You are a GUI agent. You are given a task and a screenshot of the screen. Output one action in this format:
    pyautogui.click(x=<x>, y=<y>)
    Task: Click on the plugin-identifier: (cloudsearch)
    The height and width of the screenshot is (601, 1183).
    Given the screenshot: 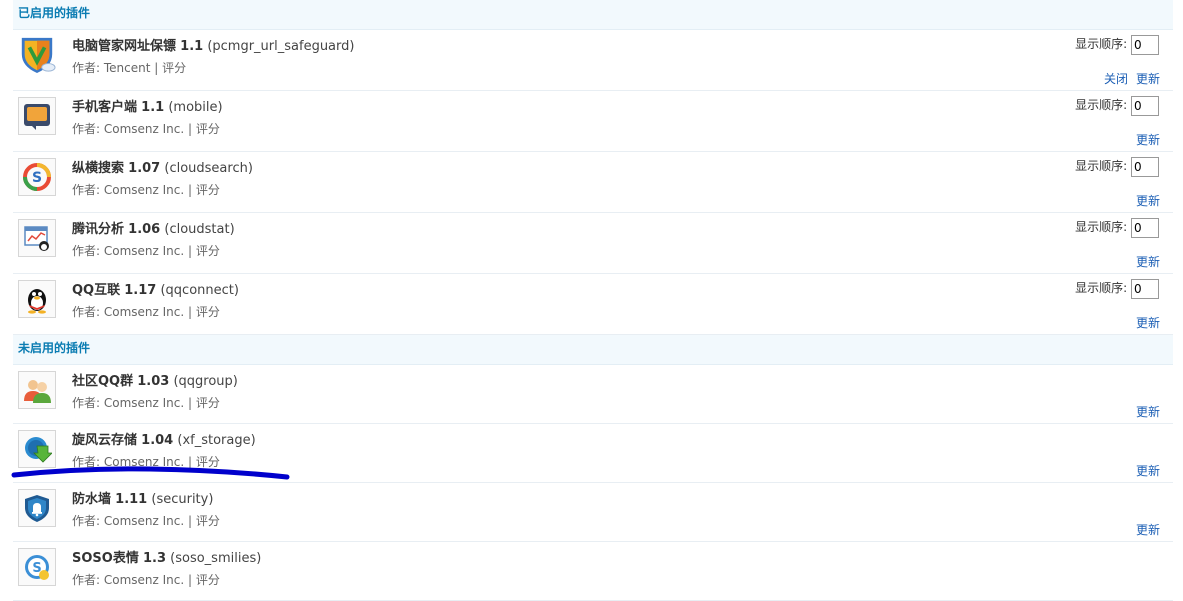 What is the action you would take?
    pyautogui.click(x=208, y=168)
    